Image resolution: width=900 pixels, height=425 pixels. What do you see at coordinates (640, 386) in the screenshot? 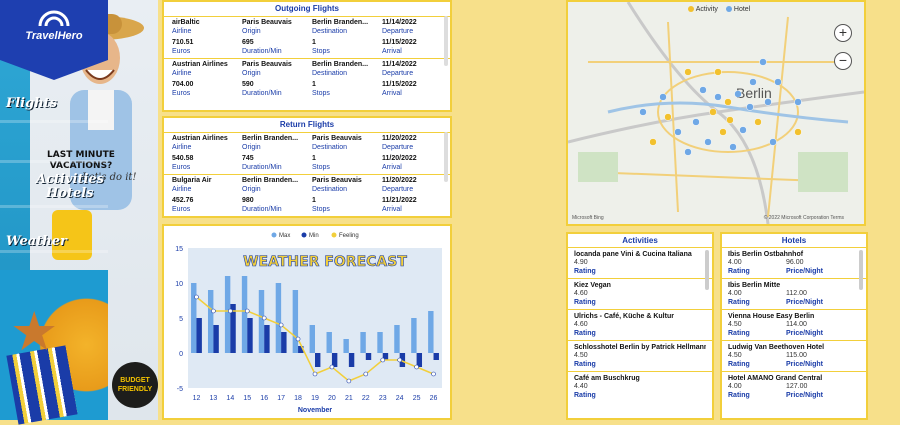
I see `activity-item: Café am Buschkrug 4.40 Rating` at bounding box center [640, 386].